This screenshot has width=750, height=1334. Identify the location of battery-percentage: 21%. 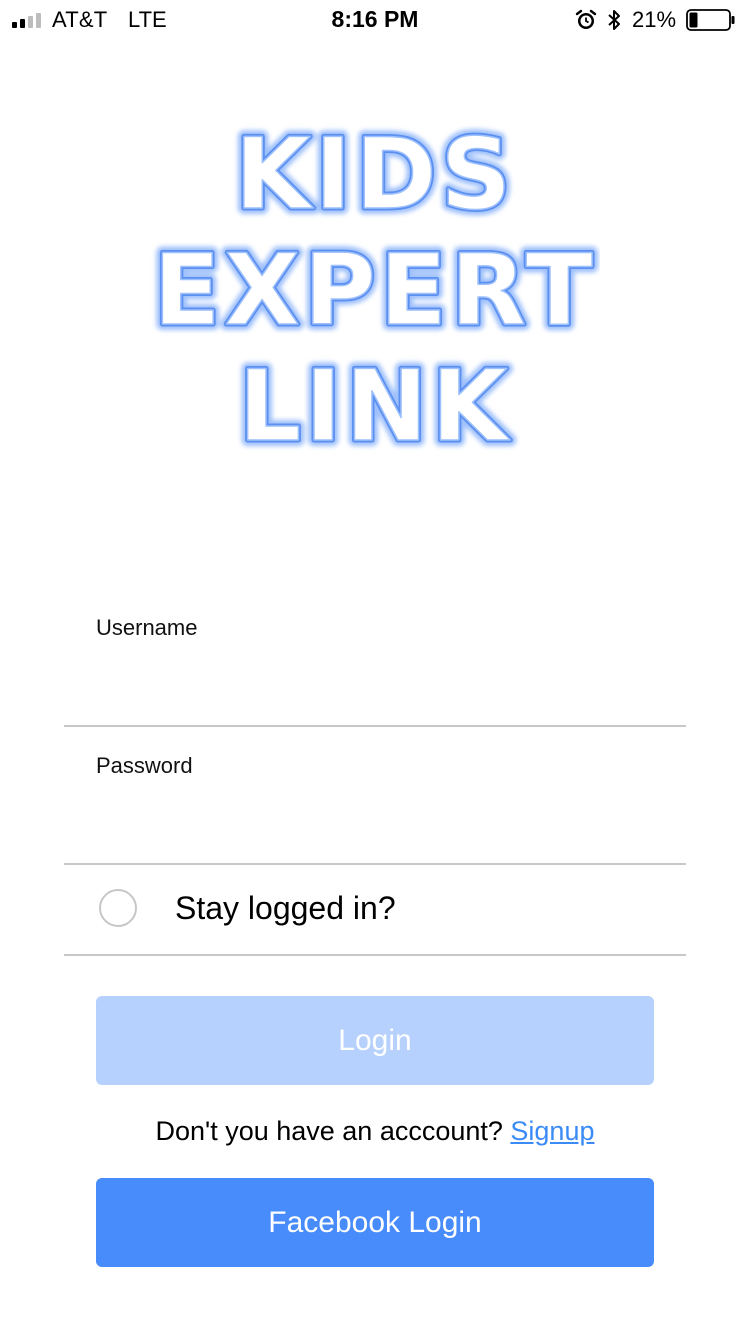
(654, 19).